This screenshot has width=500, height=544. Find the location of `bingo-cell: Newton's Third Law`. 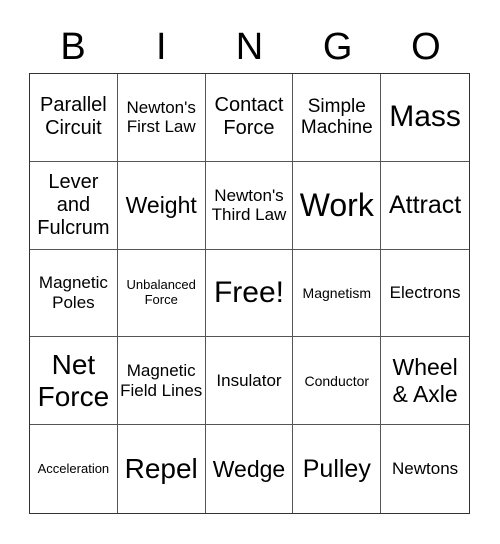

bingo-cell: Newton's Third Law is located at coordinates (249, 205).